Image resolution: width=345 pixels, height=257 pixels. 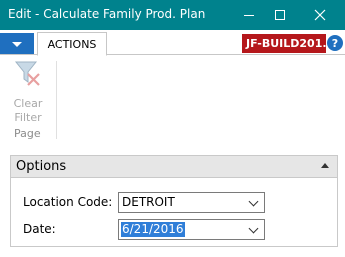 I want to click on minimize-icon, so click(x=249, y=15).